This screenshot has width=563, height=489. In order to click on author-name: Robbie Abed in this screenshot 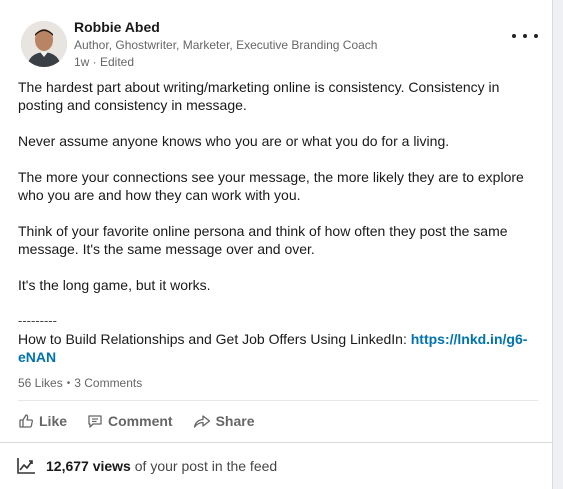, I will do `click(225, 27)`.